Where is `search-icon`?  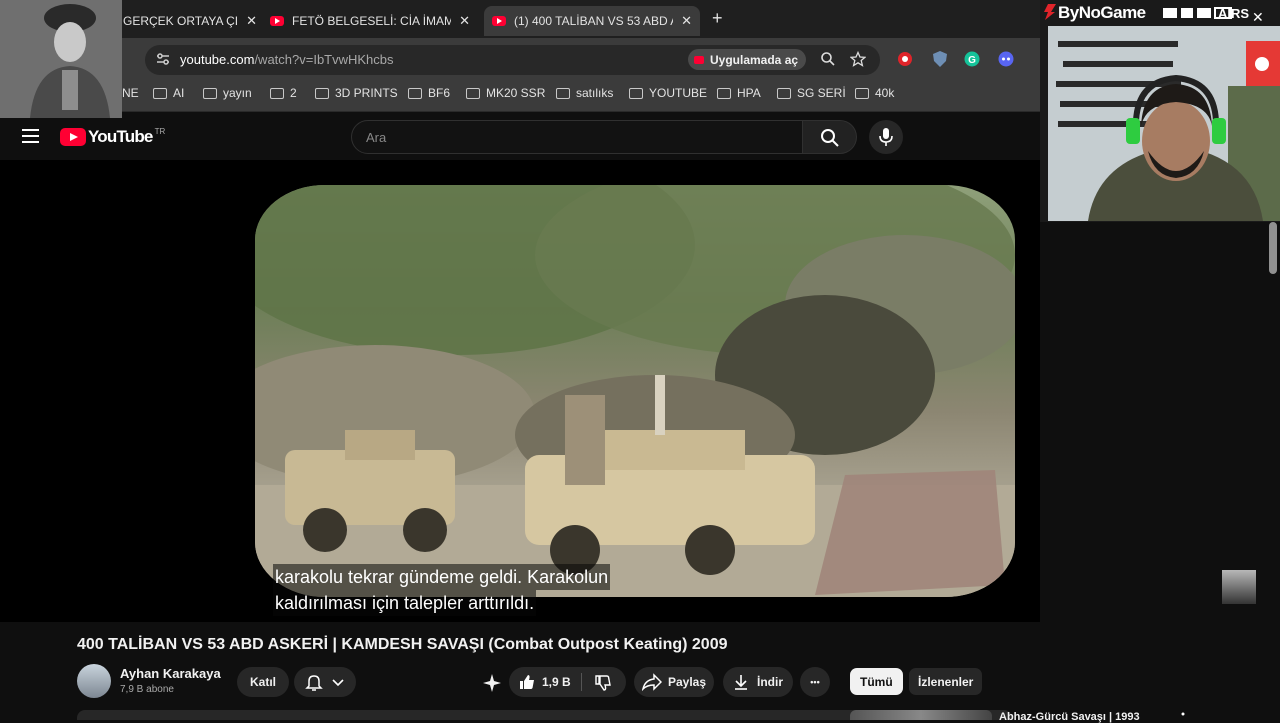 search-icon is located at coordinates (830, 138).